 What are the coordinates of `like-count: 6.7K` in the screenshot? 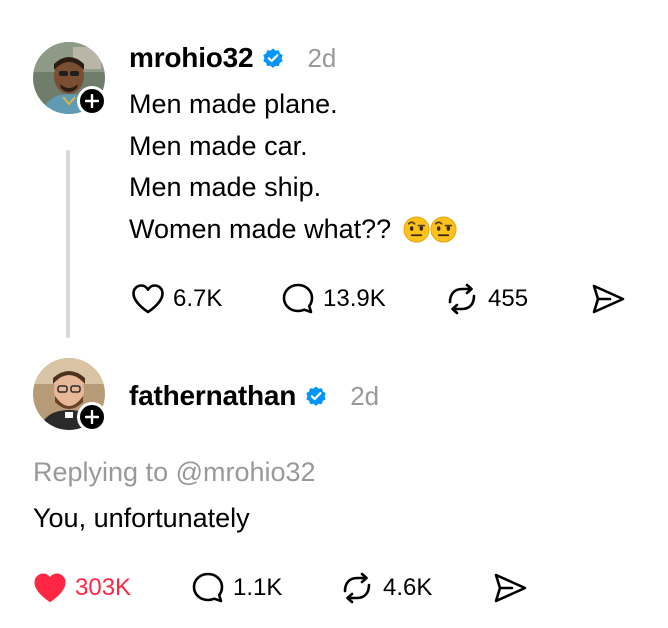 It's located at (198, 298).